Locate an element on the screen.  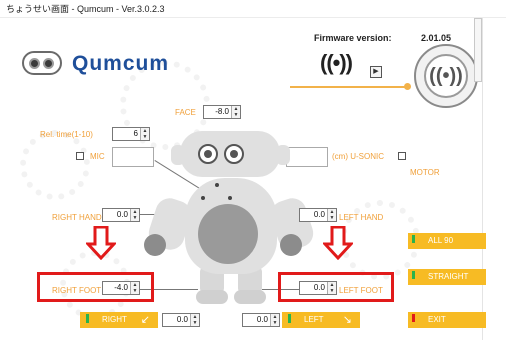
face-value: -8.0 is located at coordinates (222, 111).